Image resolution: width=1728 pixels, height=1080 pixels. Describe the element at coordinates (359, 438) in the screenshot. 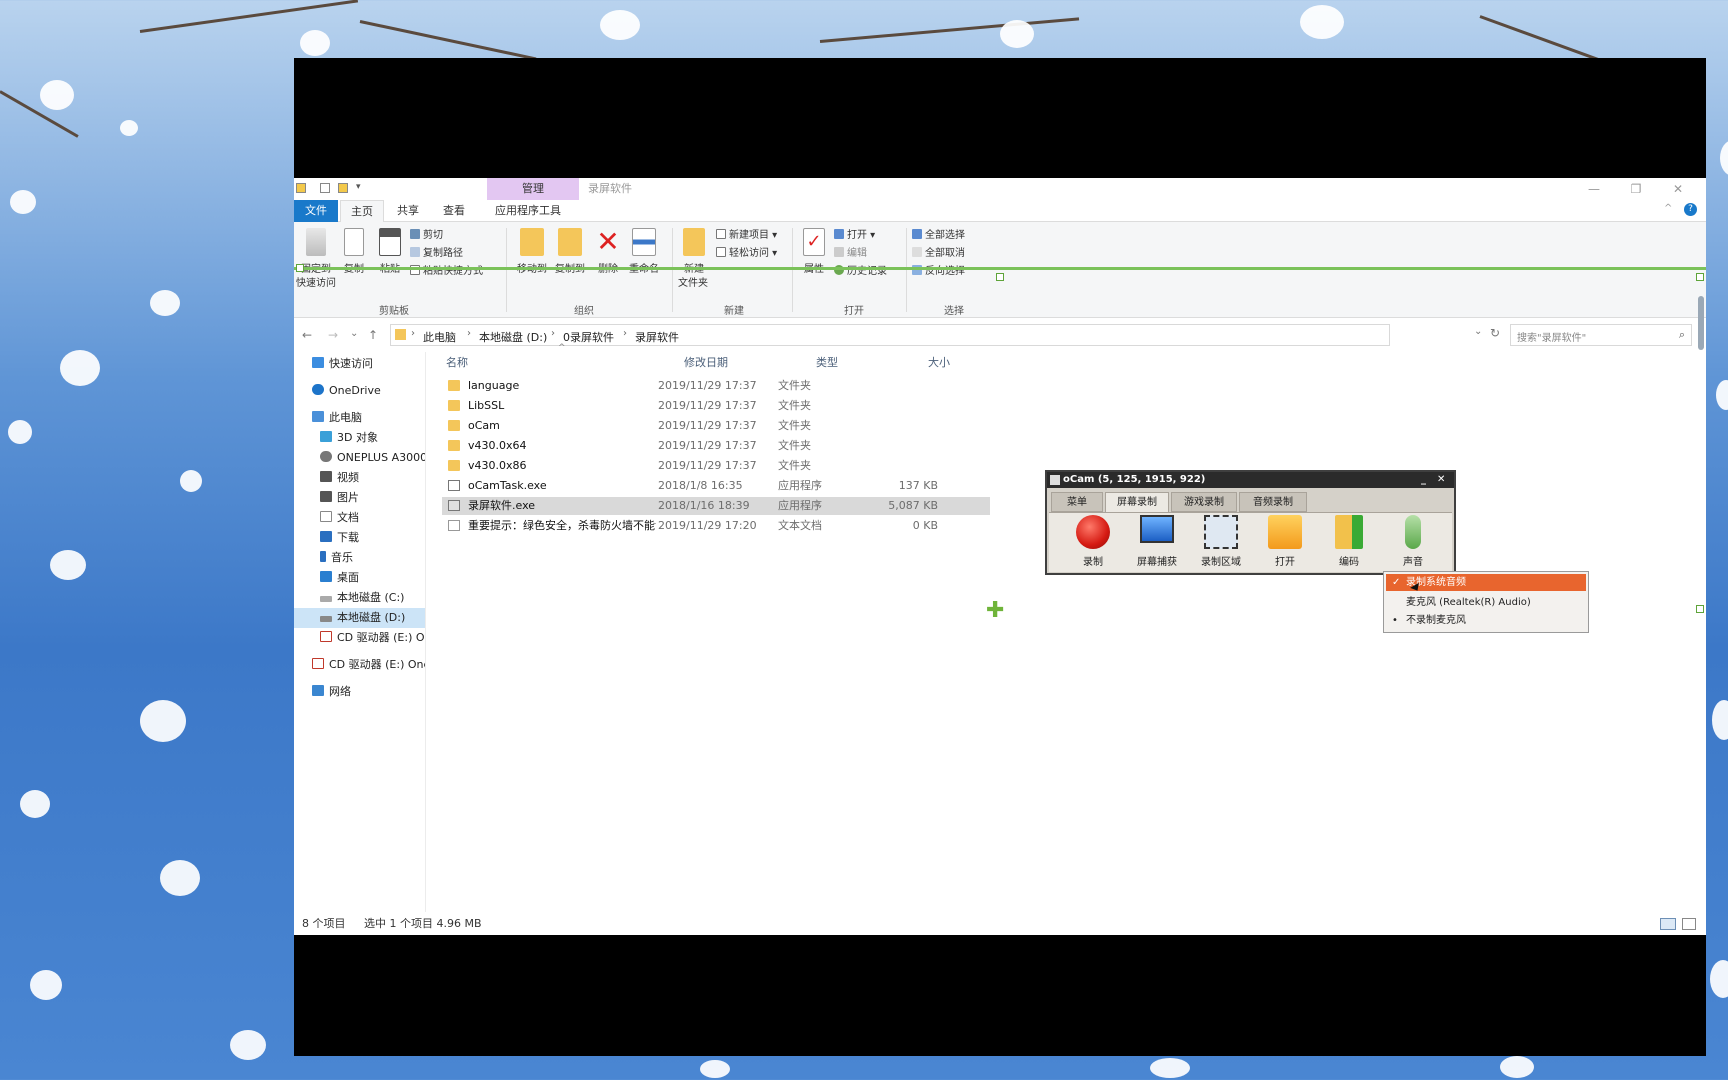

I see `nav-item-3d-objects: 3D 对象` at that location.